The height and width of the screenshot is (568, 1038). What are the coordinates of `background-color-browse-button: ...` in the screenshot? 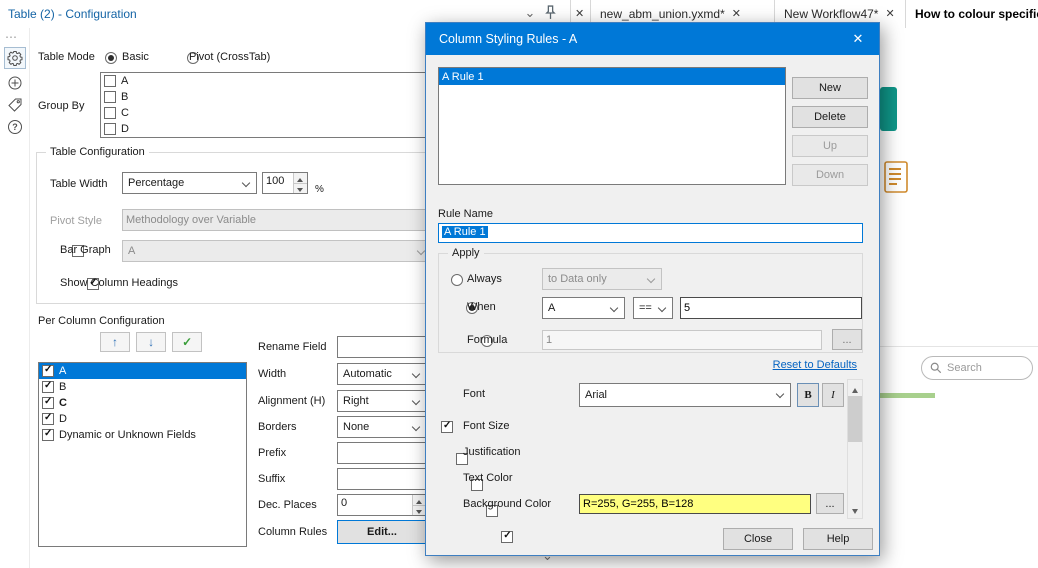 It's located at (830, 503).